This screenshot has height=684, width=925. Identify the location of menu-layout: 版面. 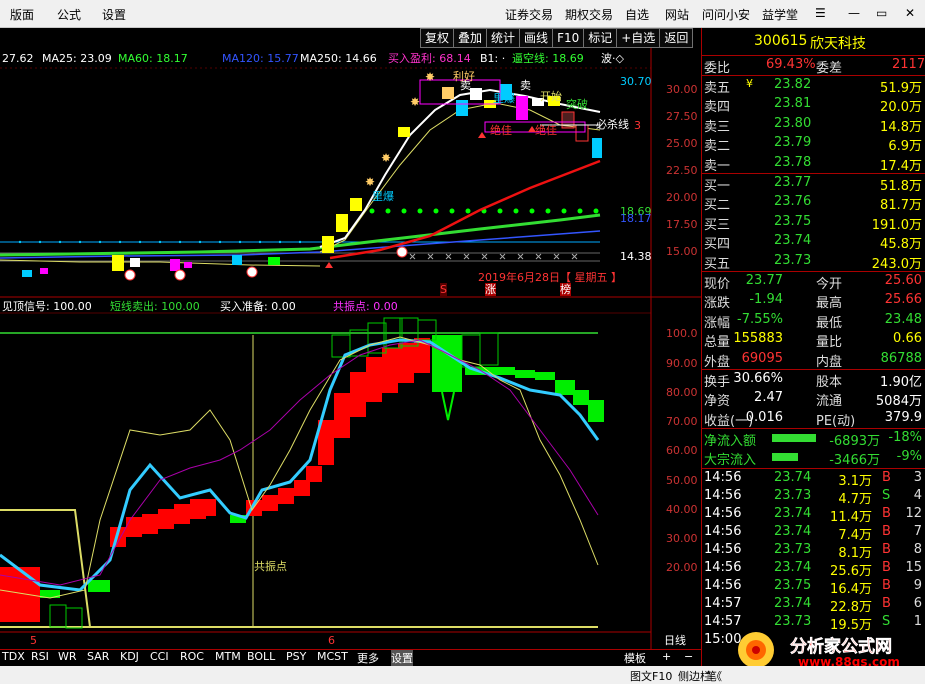
(22, 14).